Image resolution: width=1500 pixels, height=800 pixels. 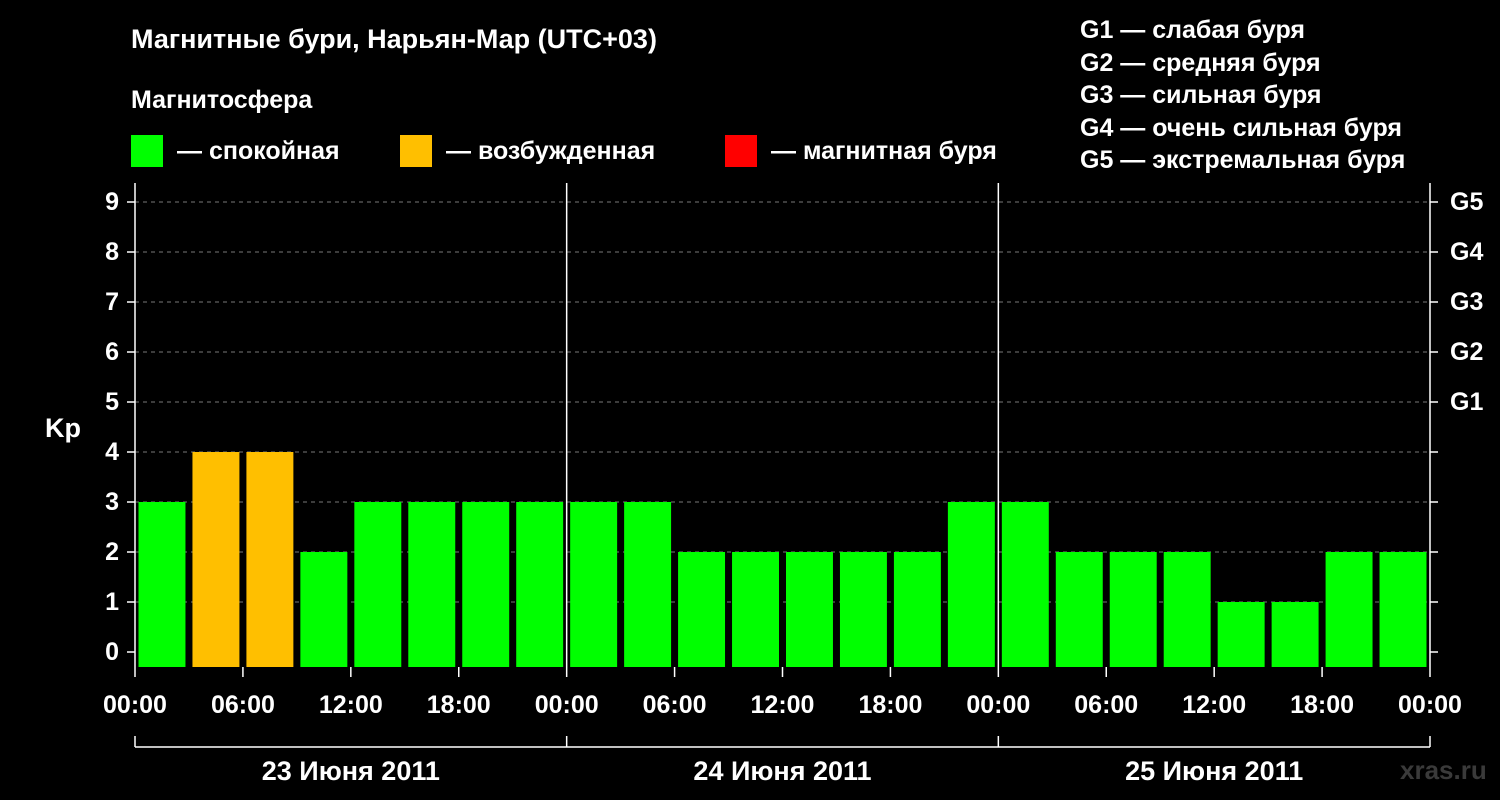 What do you see at coordinates (112, 552) in the screenshot?
I see `y-tick-label: 2` at bounding box center [112, 552].